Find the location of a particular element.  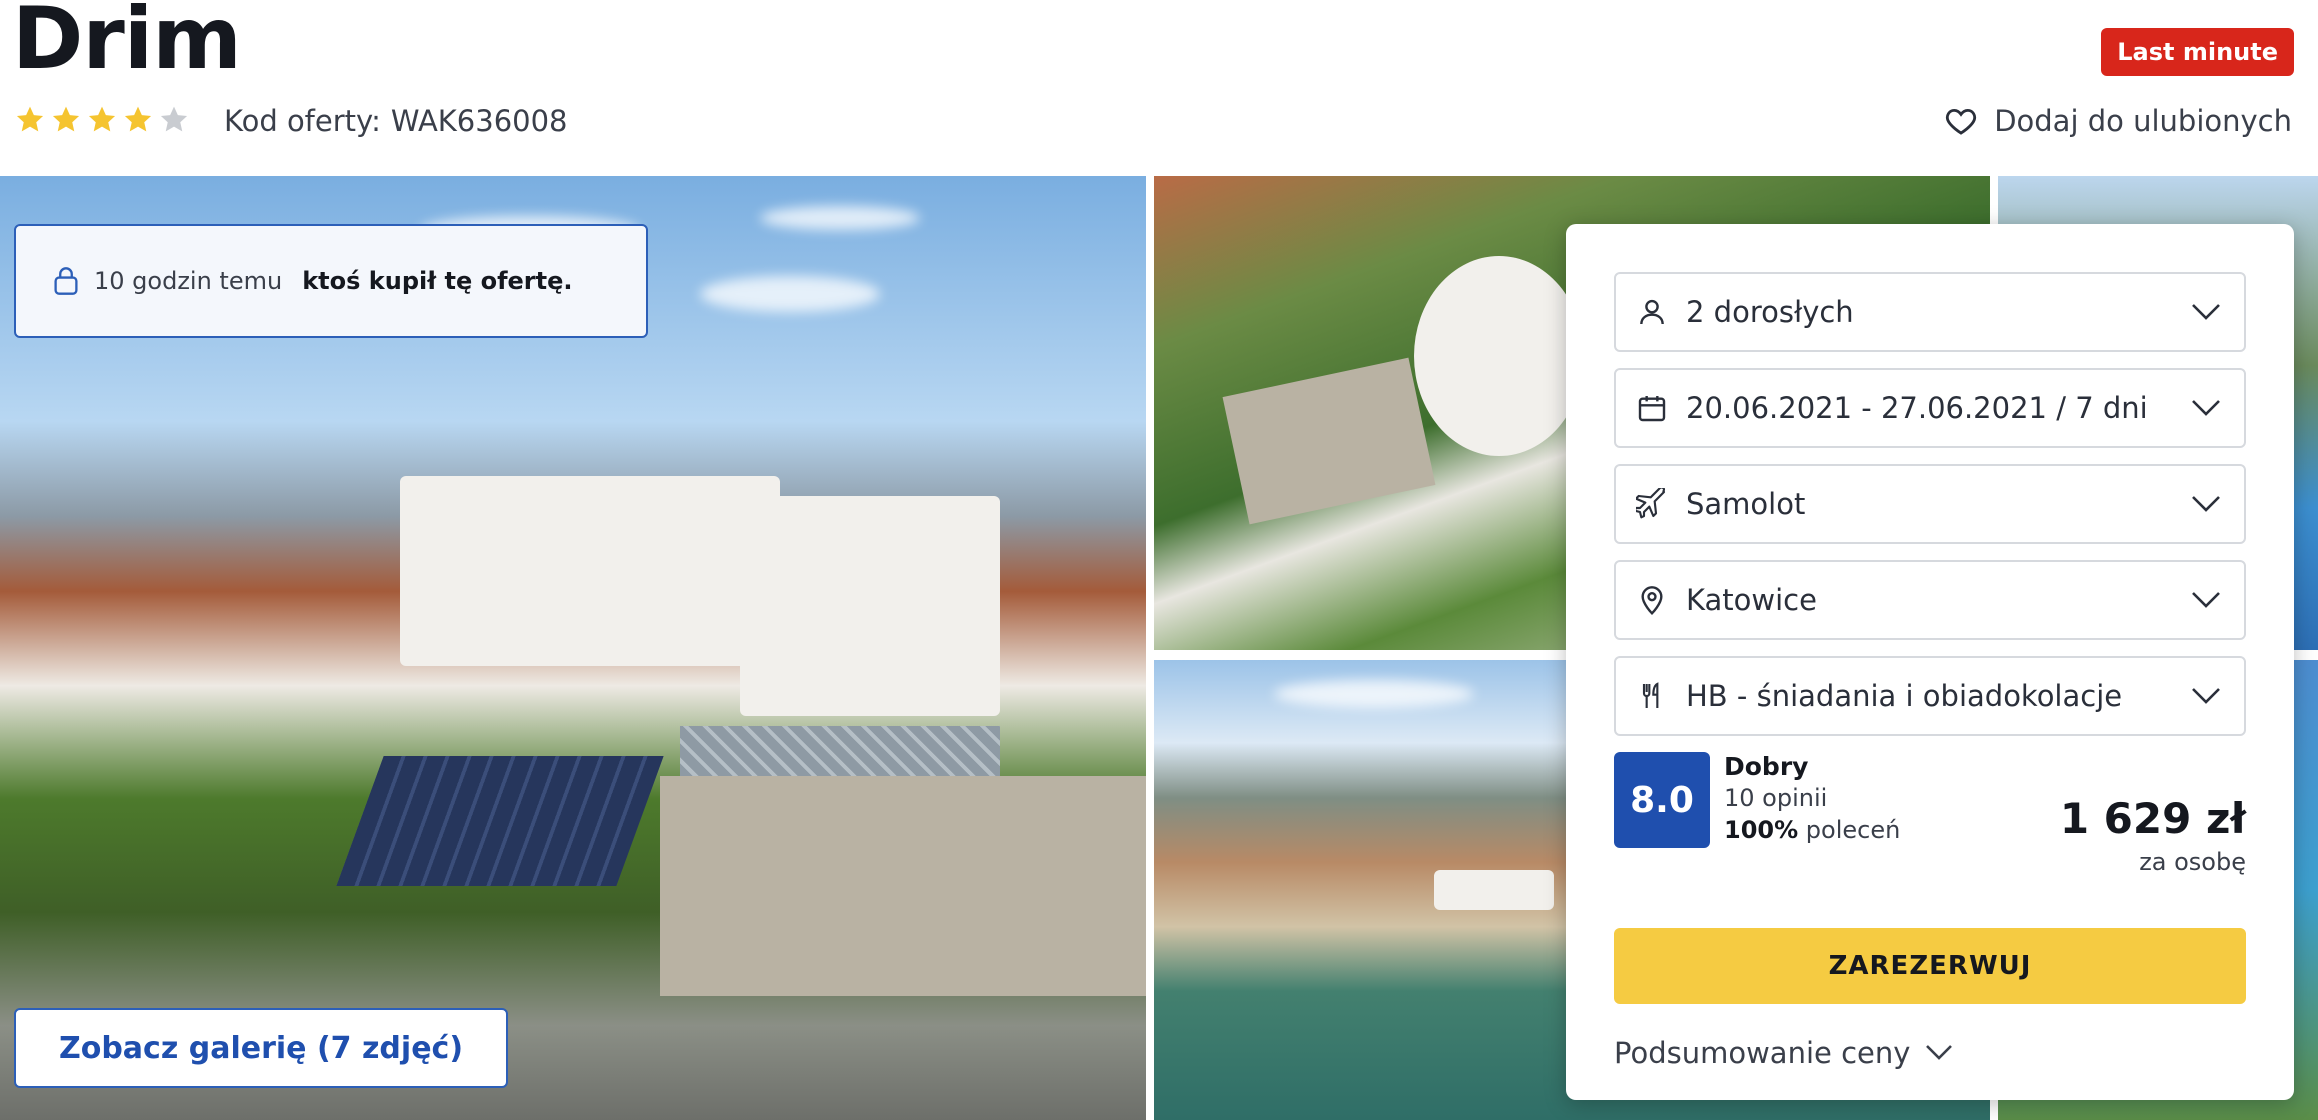

offer-code-label: Kod oferty: is located at coordinates (302, 121).